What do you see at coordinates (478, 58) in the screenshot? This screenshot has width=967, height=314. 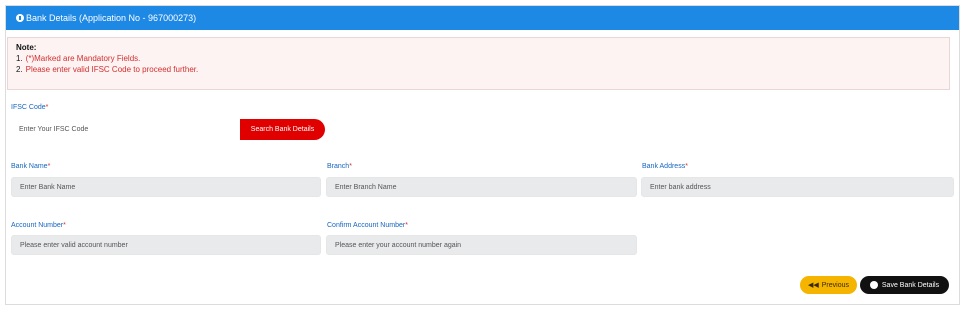 I see `note-item: 1. (*)Marked are Mandatory Fields.` at bounding box center [478, 58].